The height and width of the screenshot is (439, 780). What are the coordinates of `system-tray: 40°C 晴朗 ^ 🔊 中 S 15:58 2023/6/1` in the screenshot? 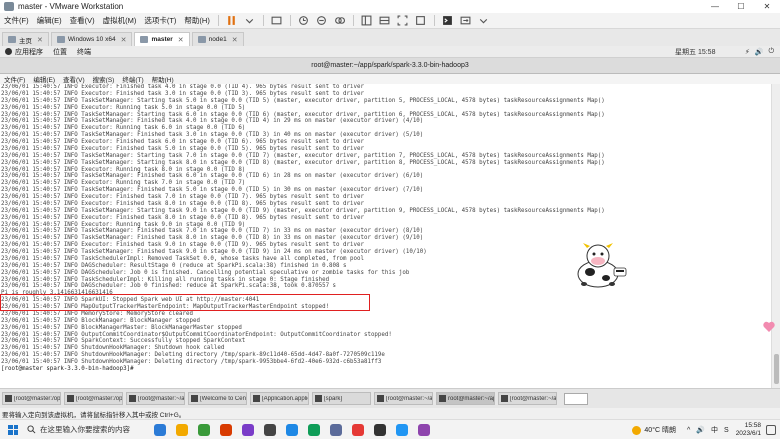 It's located at (704, 429).